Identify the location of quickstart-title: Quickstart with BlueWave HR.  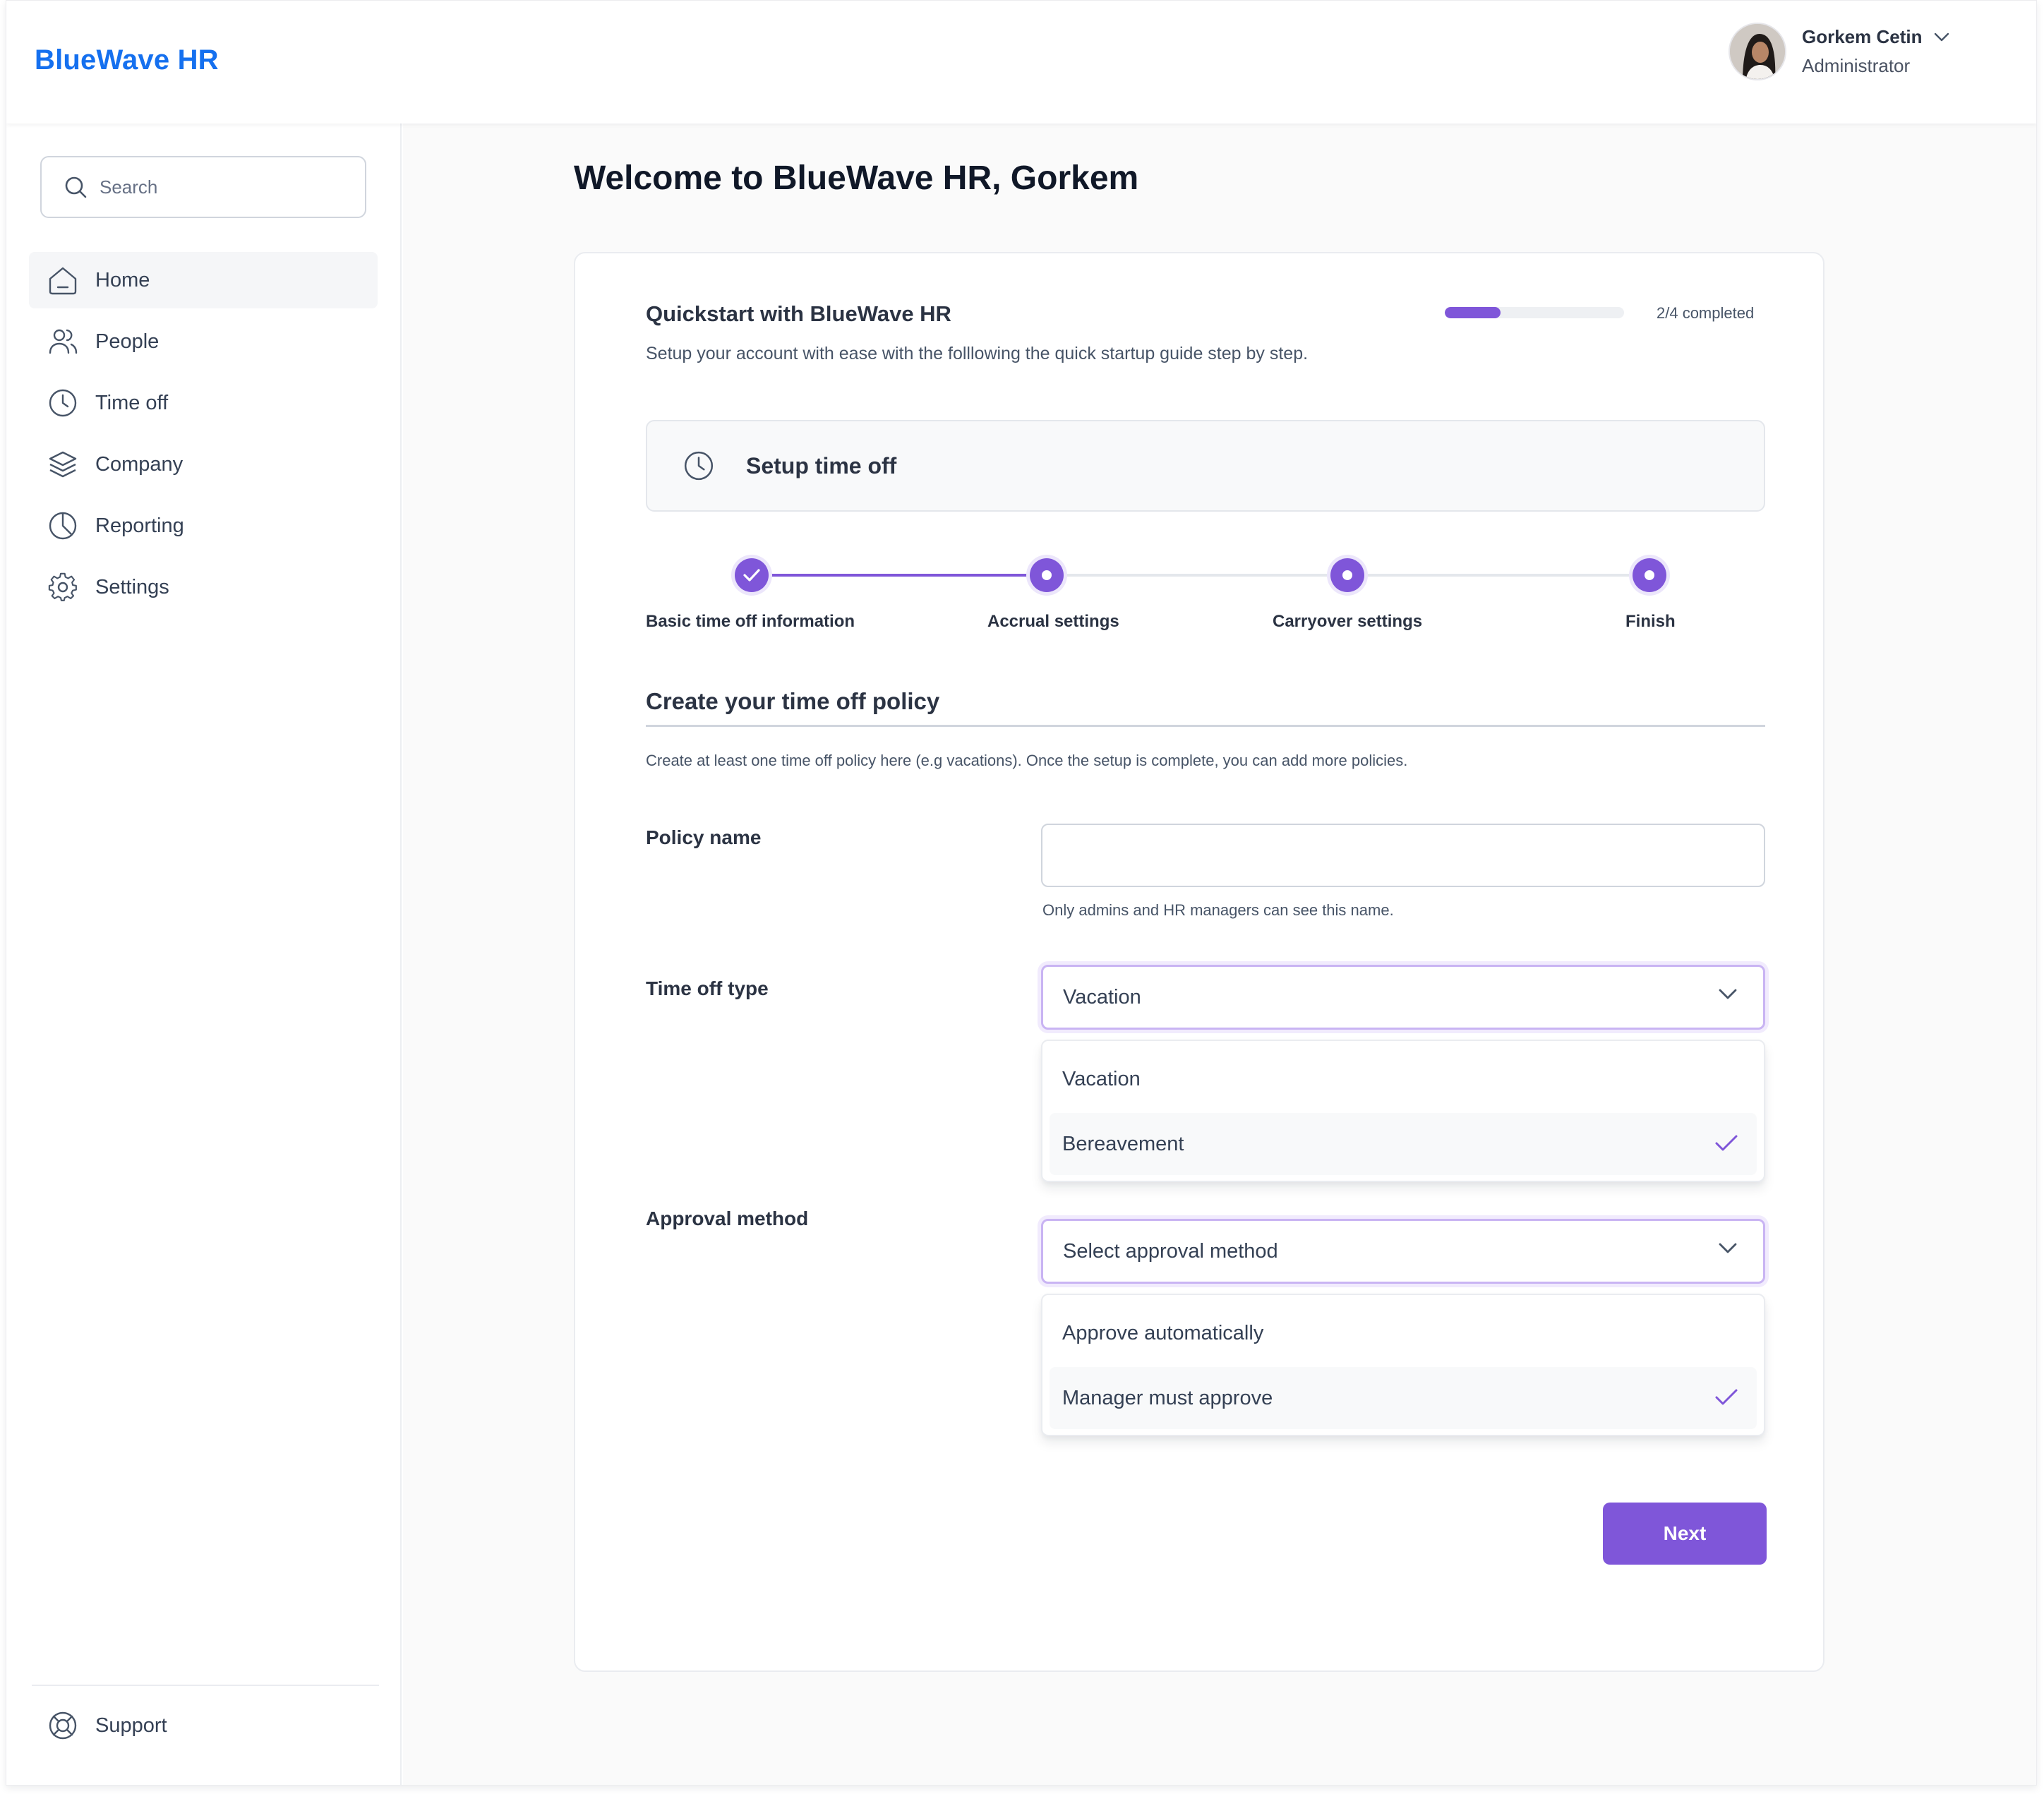
(798, 313).